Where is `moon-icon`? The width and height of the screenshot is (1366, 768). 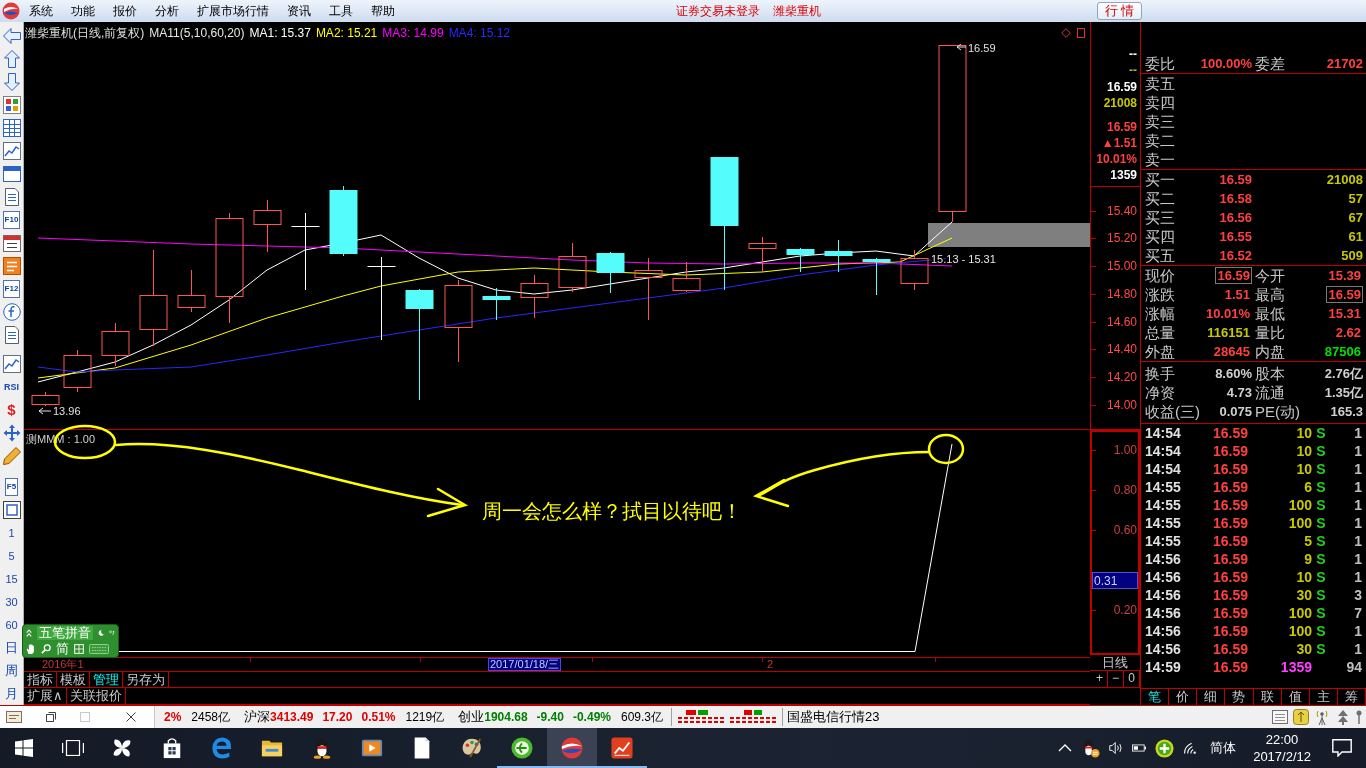 moon-icon is located at coordinates (101, 633).